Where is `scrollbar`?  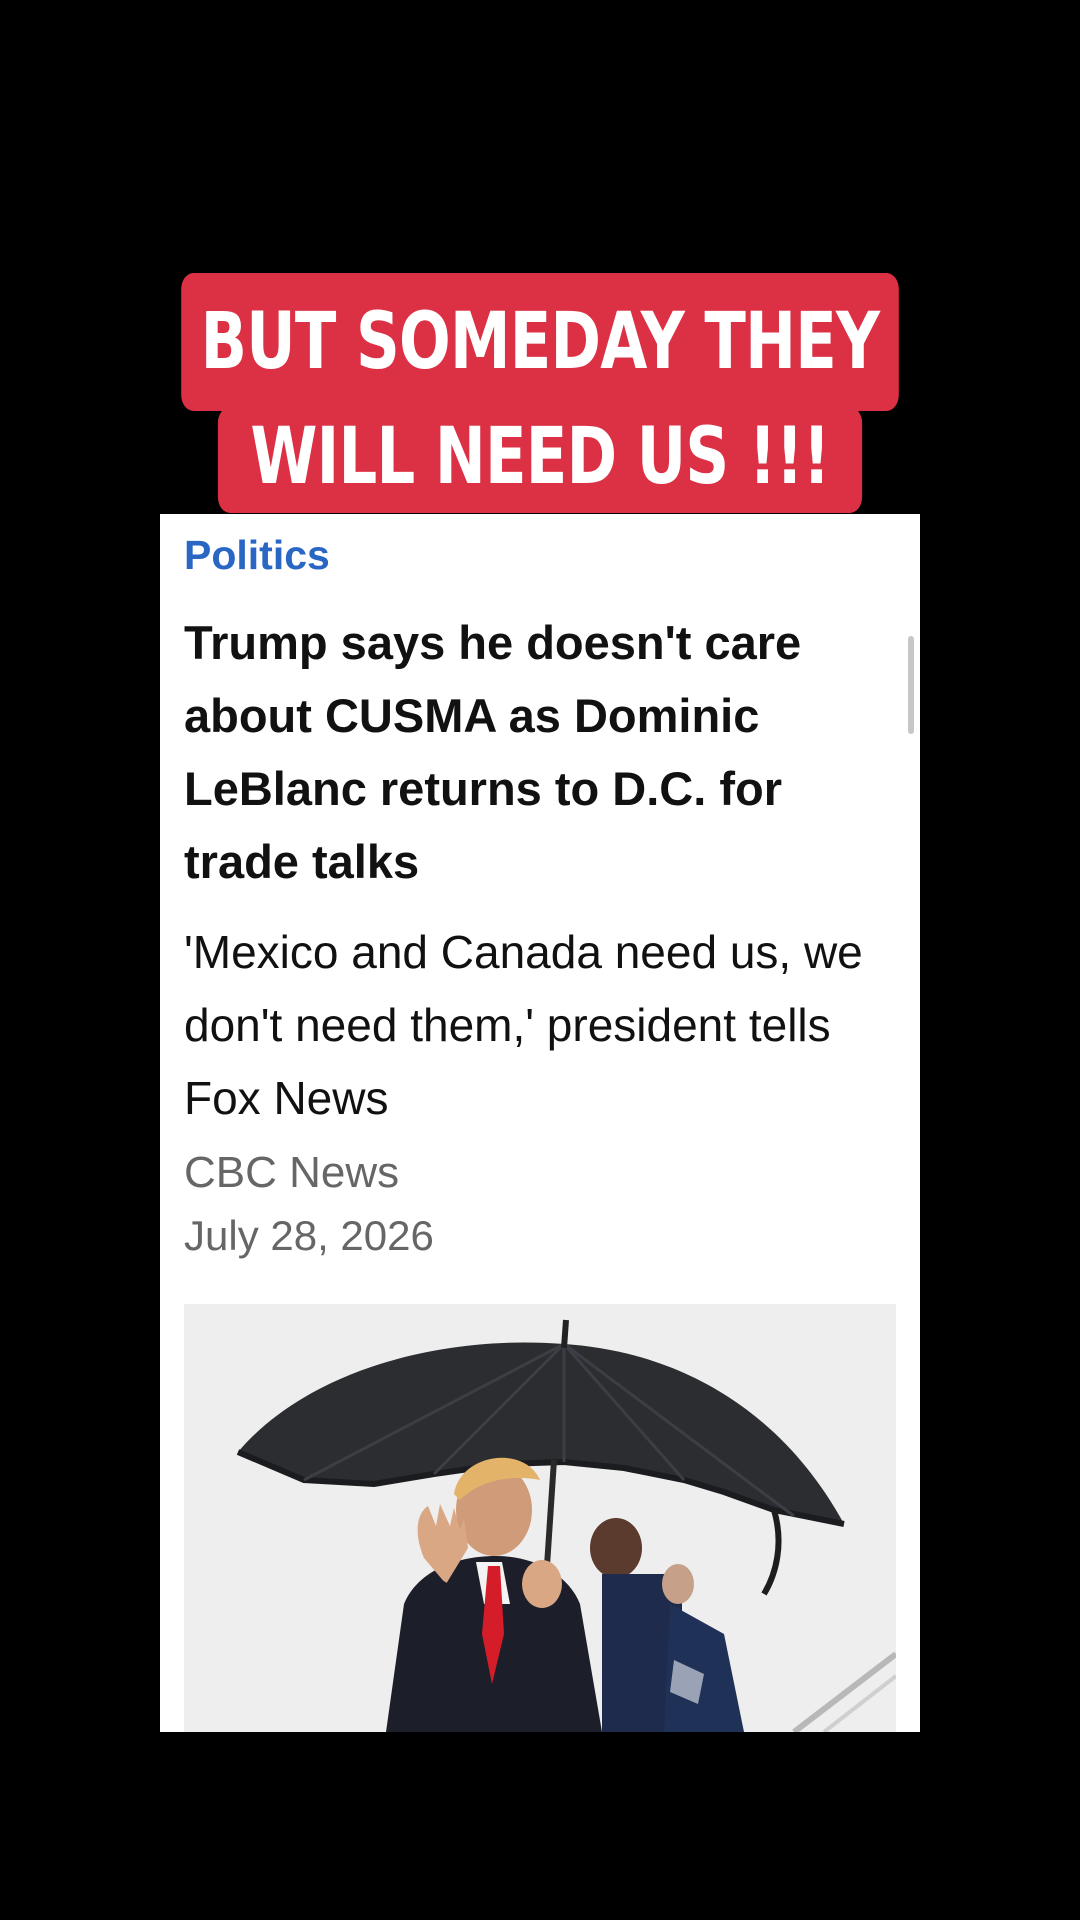 scrollbar is located at coordinates (911, 685).